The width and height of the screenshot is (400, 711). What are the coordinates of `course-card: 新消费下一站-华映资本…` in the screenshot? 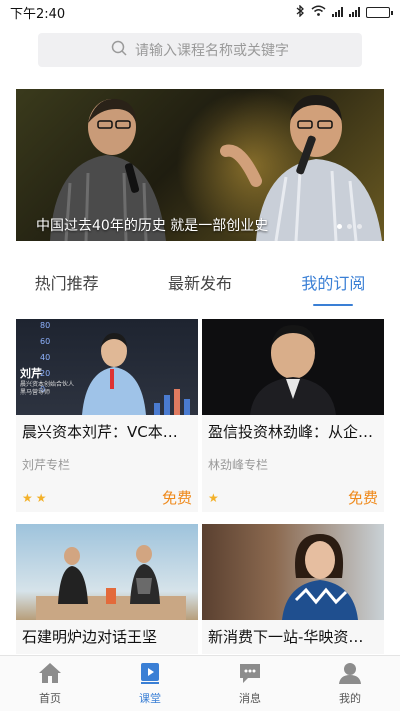 It's located at (293, 589).